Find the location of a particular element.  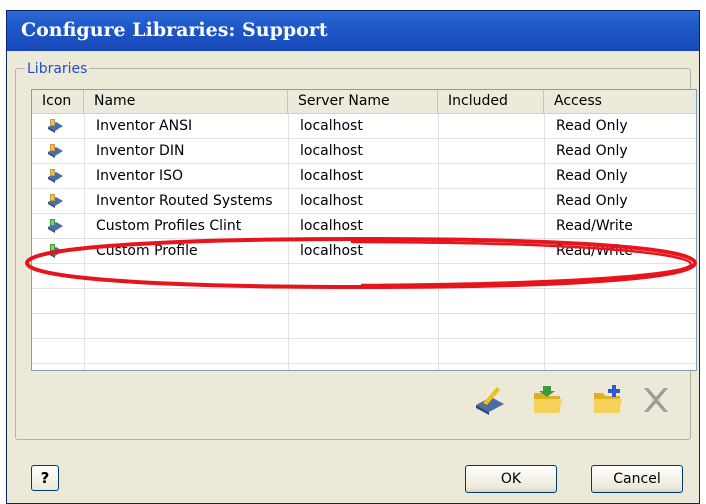

libraries-group-label: Libraries is located at coordinates (57, 69).